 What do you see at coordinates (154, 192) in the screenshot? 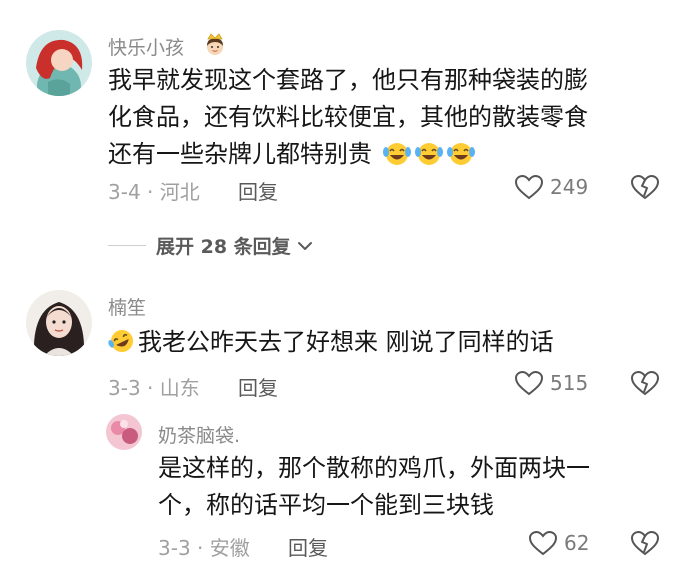
I see `comment-date-location: 3-4 · 河北` at bounding box center [154, 192].